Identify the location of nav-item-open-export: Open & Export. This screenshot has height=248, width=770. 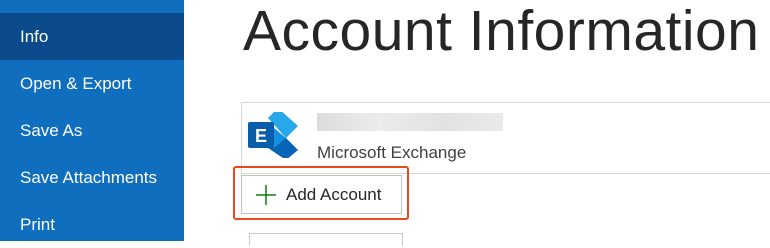
(92, 83).